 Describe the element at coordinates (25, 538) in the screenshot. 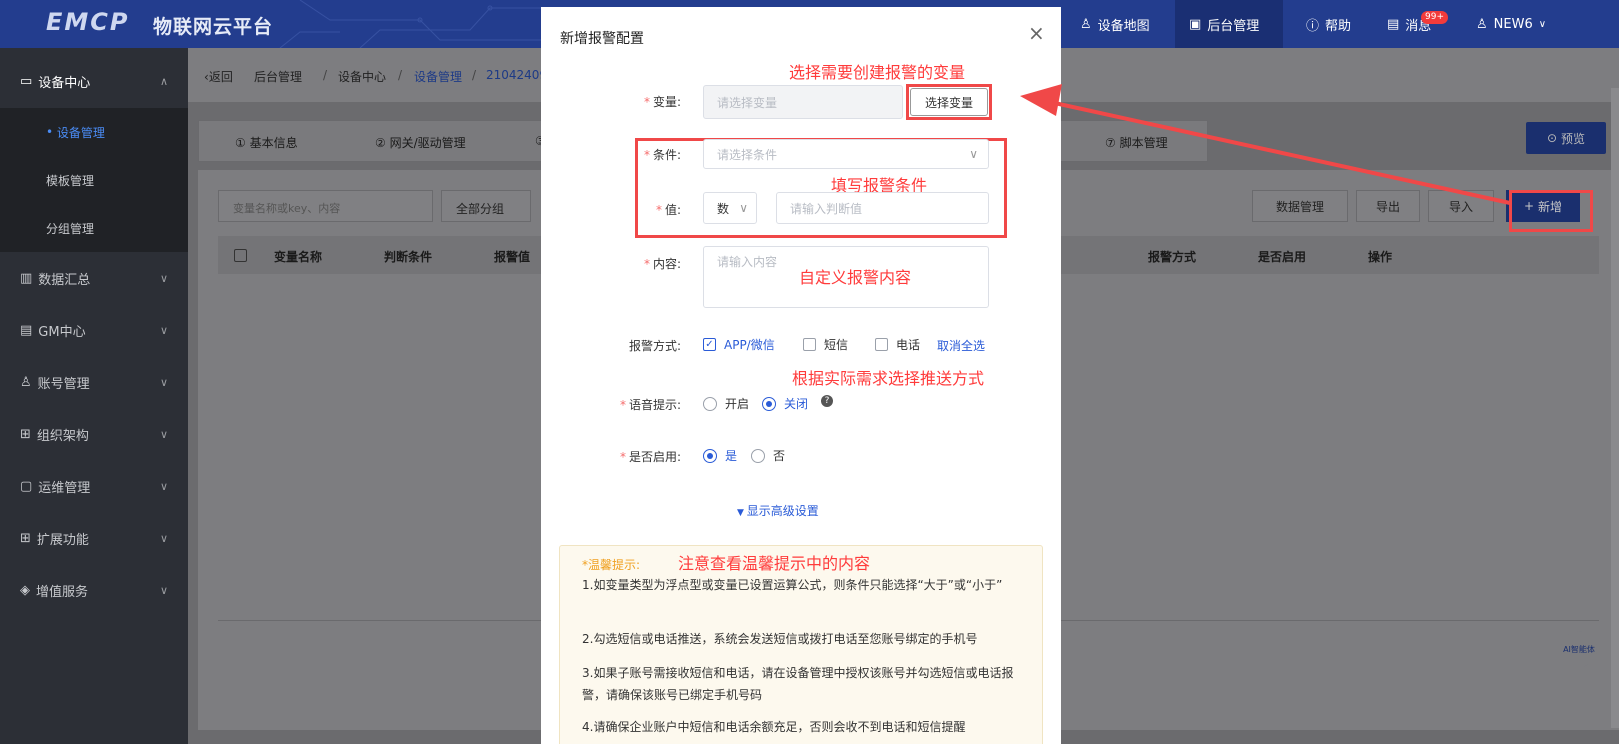

I see `grid-icon: ⊞` at that location.